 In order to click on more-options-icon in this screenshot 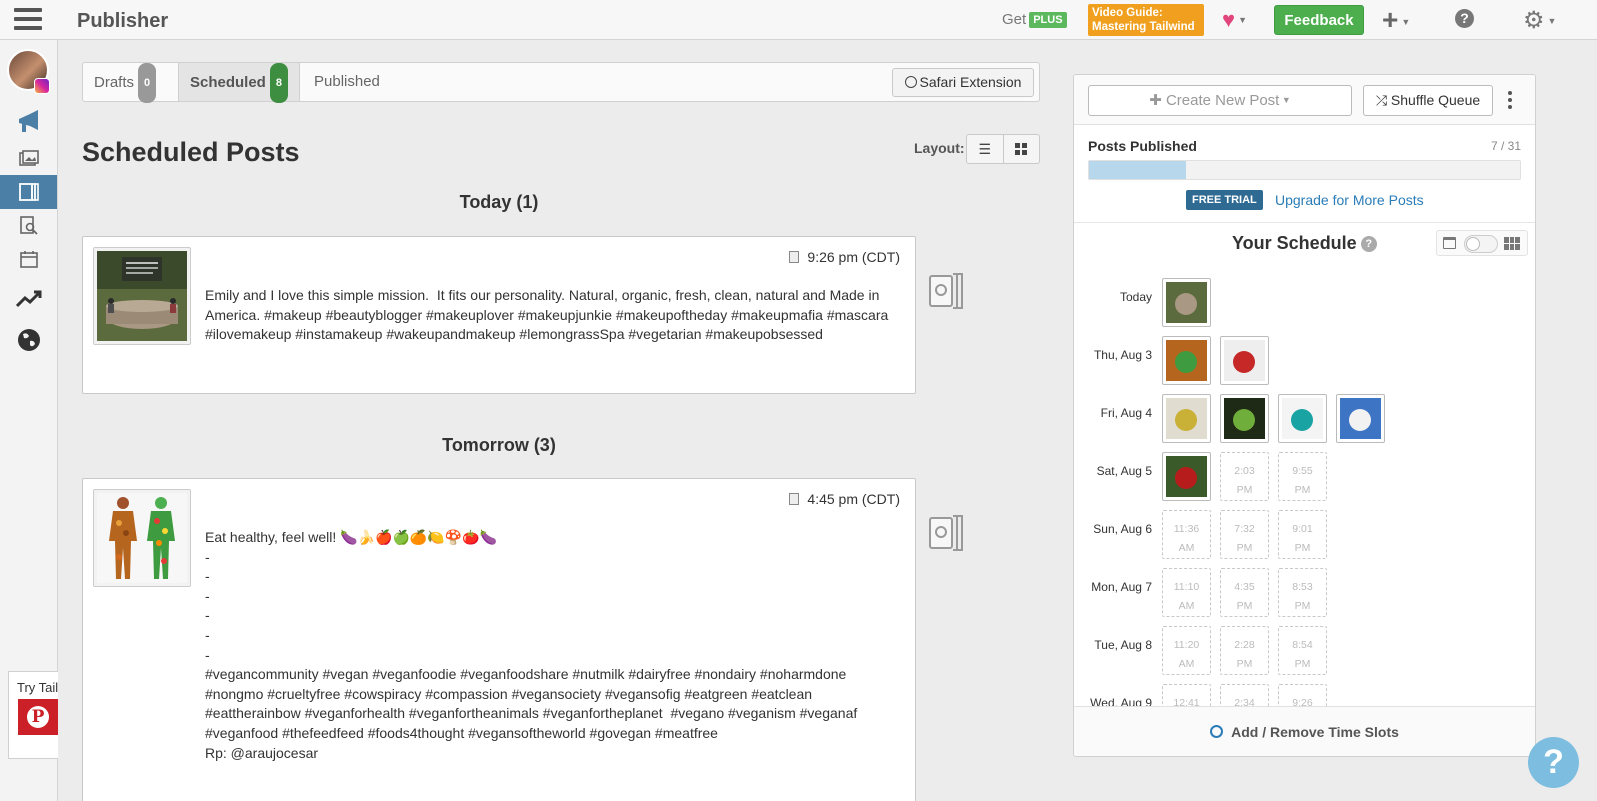, I will do `click(1511, 101)`.